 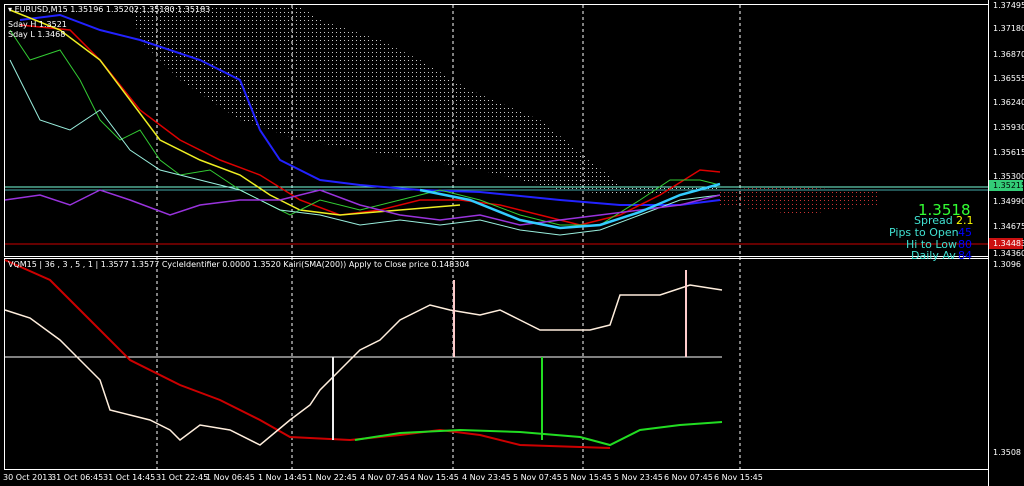 What do you see at coordinates (1008, 5) in the screenshot?
I see `price-tick: 1.37495` at bounding box center [1008, 5].